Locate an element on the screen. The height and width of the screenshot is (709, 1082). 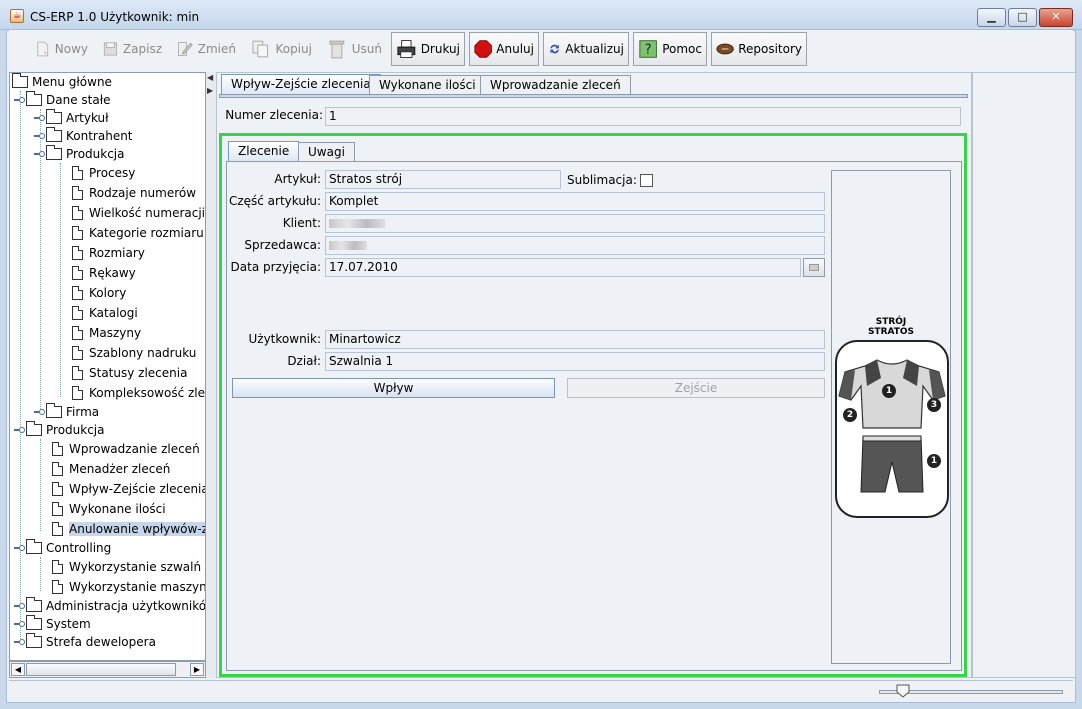
expand-arrow-icon: ▶ is located at coordinates (210, 90).